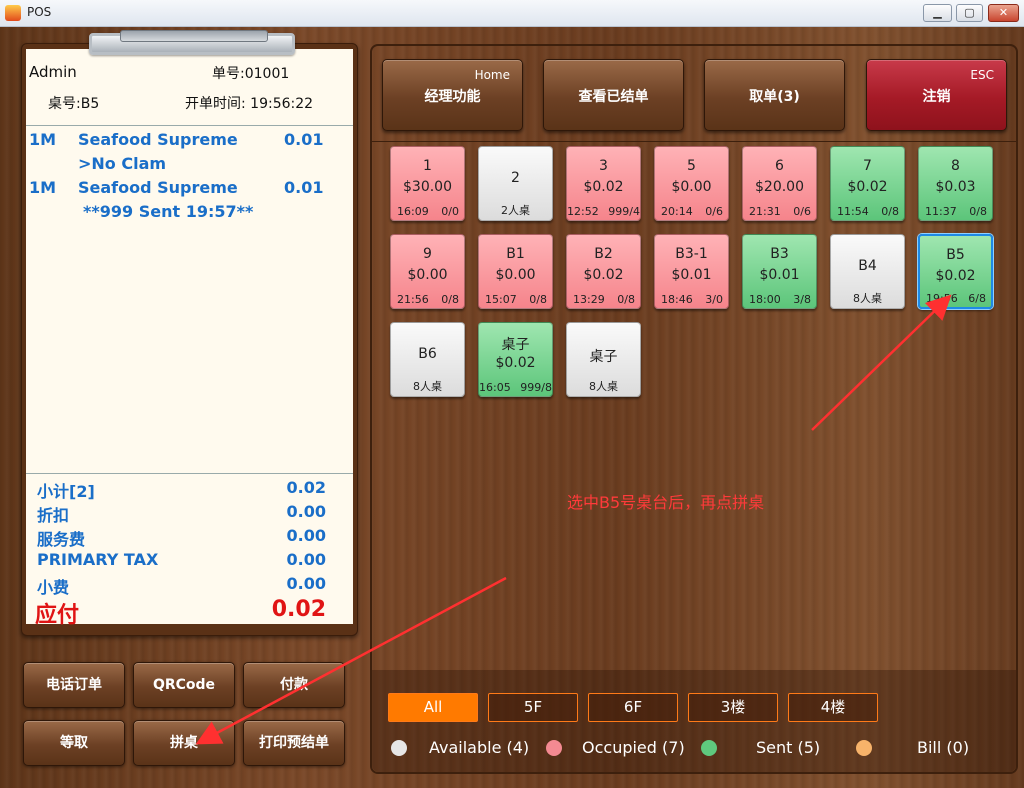 This screenshot has width=1024, height=788. What do you see at coordinates (98, 559) in the screenshot?
I see `tax-label: PRIMARY TAX` at bounding box center [98, 559].